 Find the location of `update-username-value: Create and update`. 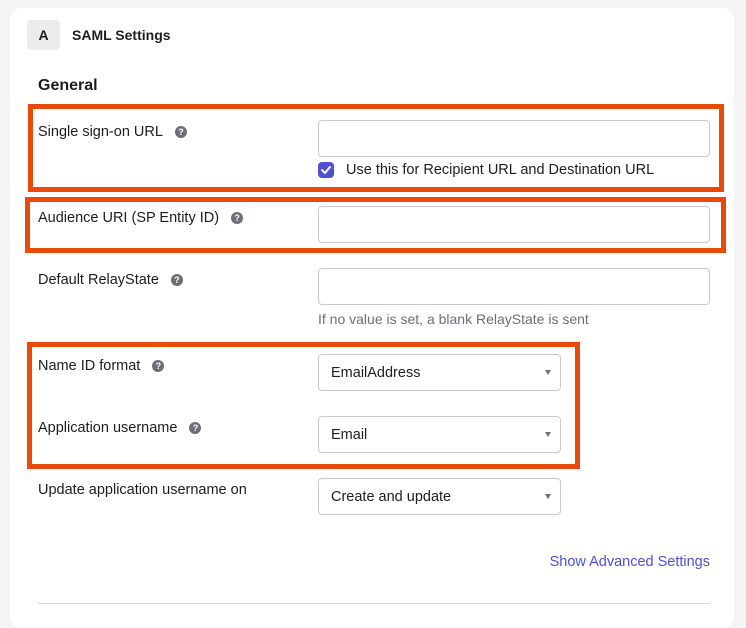

update-username-value: Create and update is located at coordinates (391, 496).